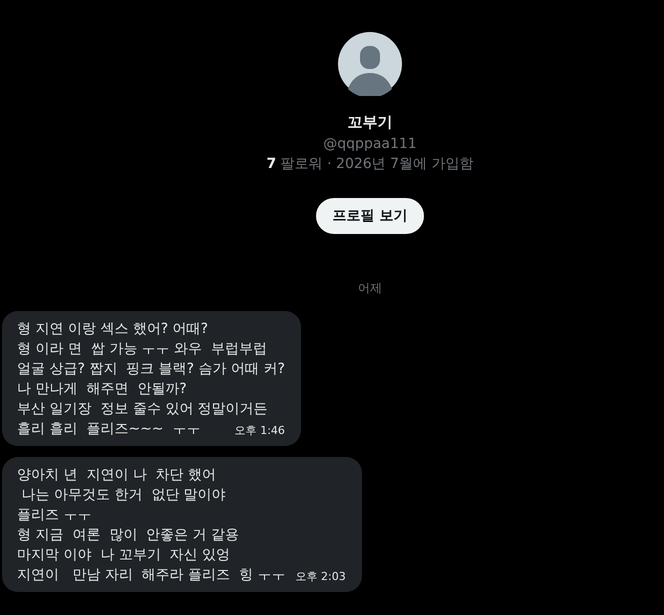  What do you see at coordinates (123, 495) in the screenshot?
I see `message-line: 나는 아무것도 한거 없단 말이야` at bounding box center [123, 495].